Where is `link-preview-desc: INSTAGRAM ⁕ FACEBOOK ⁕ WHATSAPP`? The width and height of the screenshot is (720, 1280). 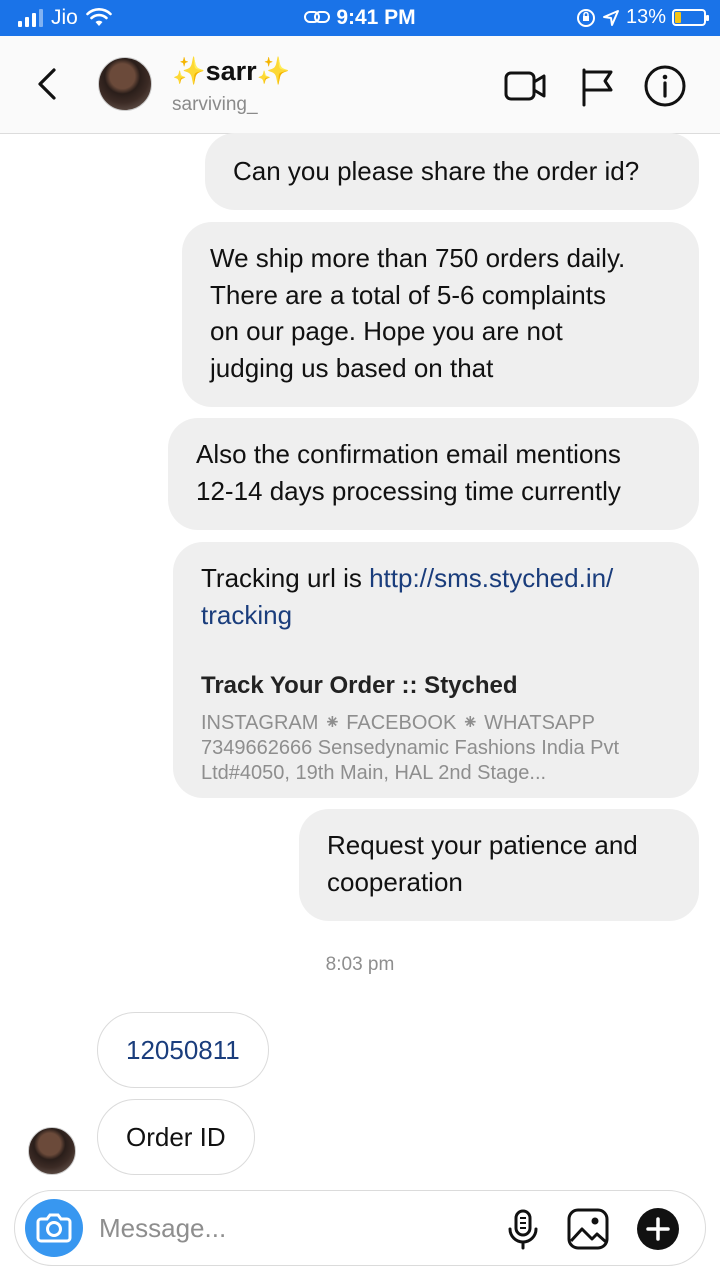 link-preview-desc: INSTAGRAM ⁕ FACEBOOK ⁕ WHATSAPP is located at coordinates (398, 722).